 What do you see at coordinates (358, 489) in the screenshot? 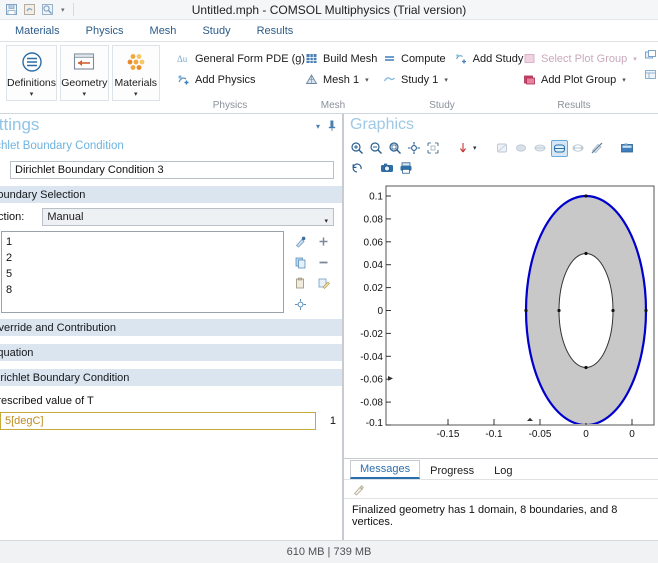
I see `clear-messages-icon` at bounding box center [358, 489].